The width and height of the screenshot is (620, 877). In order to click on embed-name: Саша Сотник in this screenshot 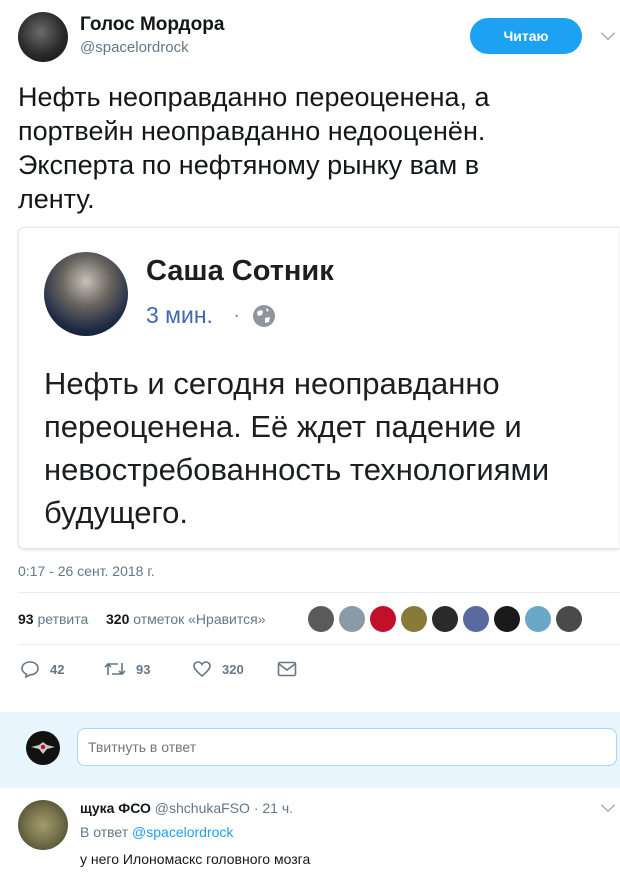, I will do `click(240, 271)`.